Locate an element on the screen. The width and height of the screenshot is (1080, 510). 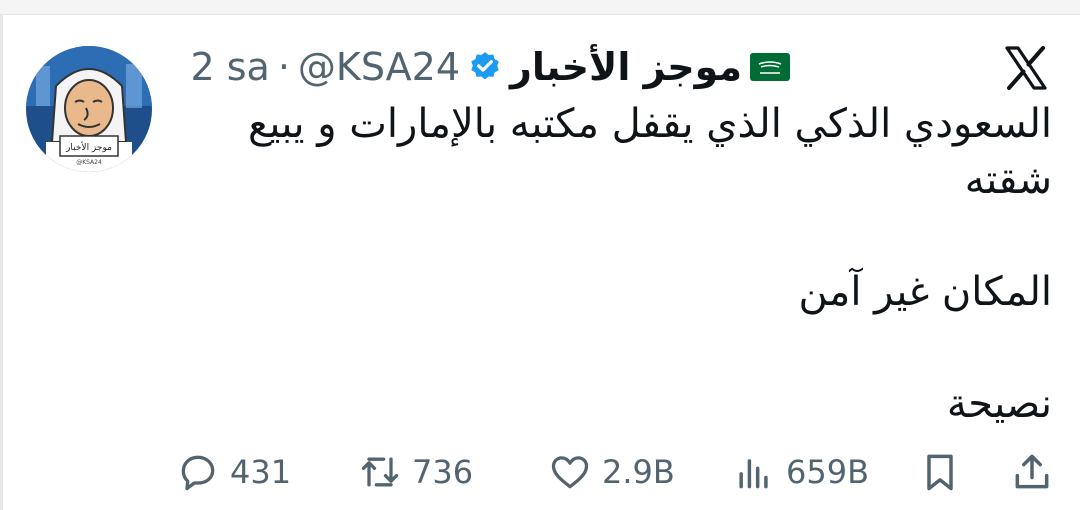
saudi-flag-icon is located at coordinates (770, 67).